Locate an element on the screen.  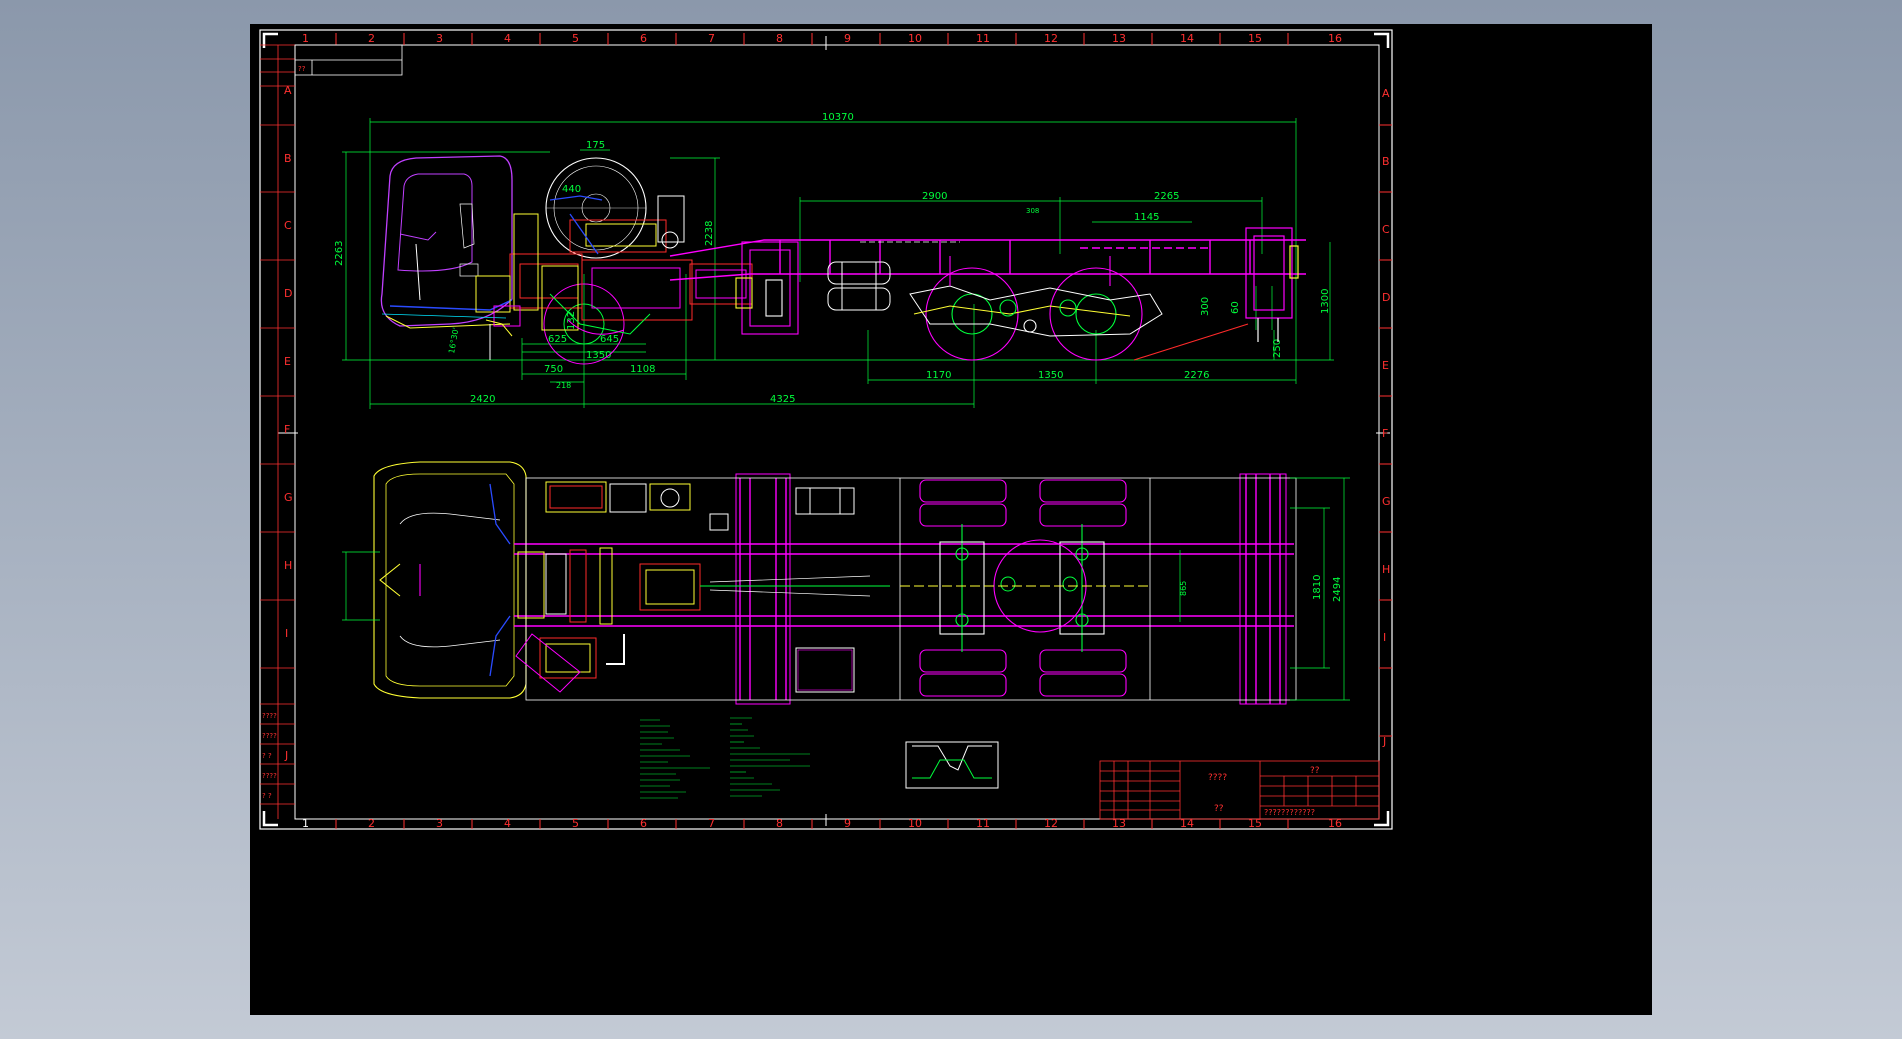
left-margin-labels: ???? ???? ? ? ???? ? ? is located at coordinates (269, 756).